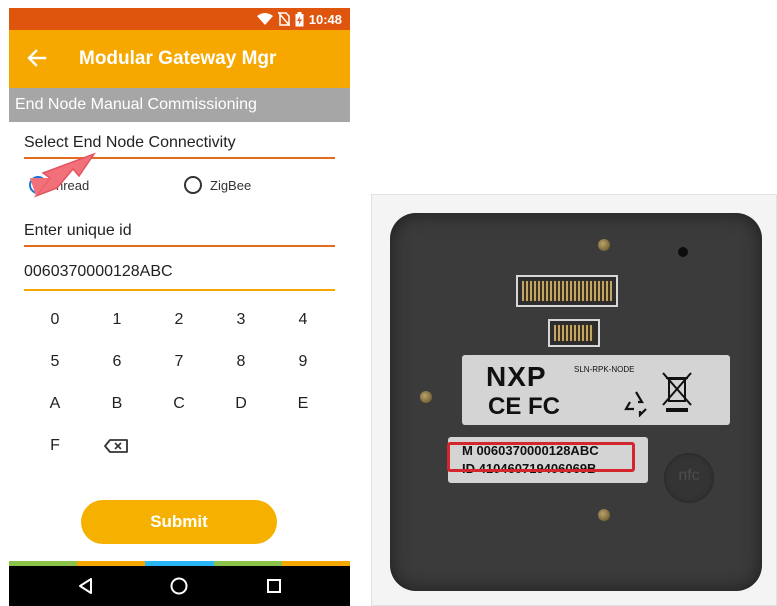  Describe the element at coordinates (55, 446) in the screenshot. I see `key-f: F` at that location.